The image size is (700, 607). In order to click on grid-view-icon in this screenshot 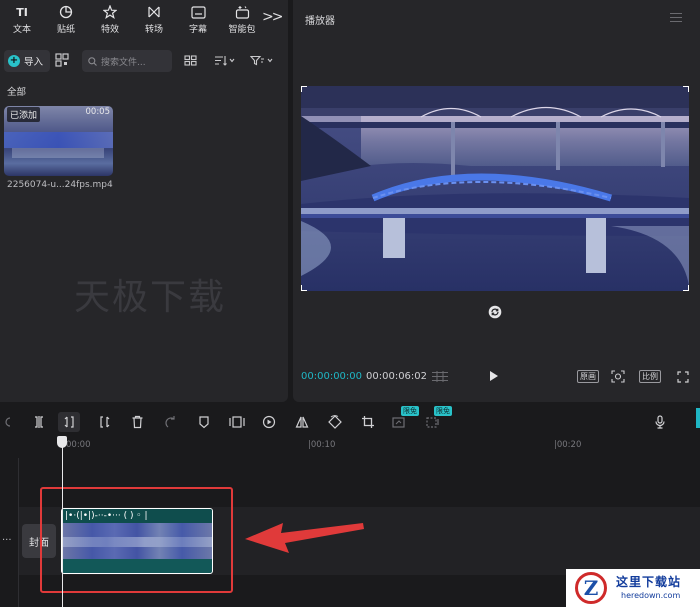, I will do `click(190, 60)`.